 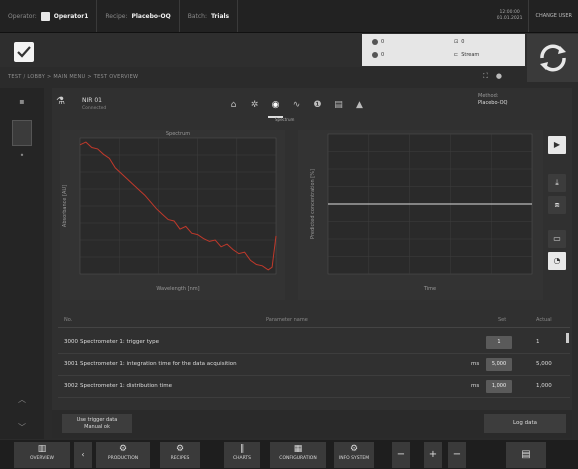 I want to click on plus-button: +, so click(x=433, y=455).